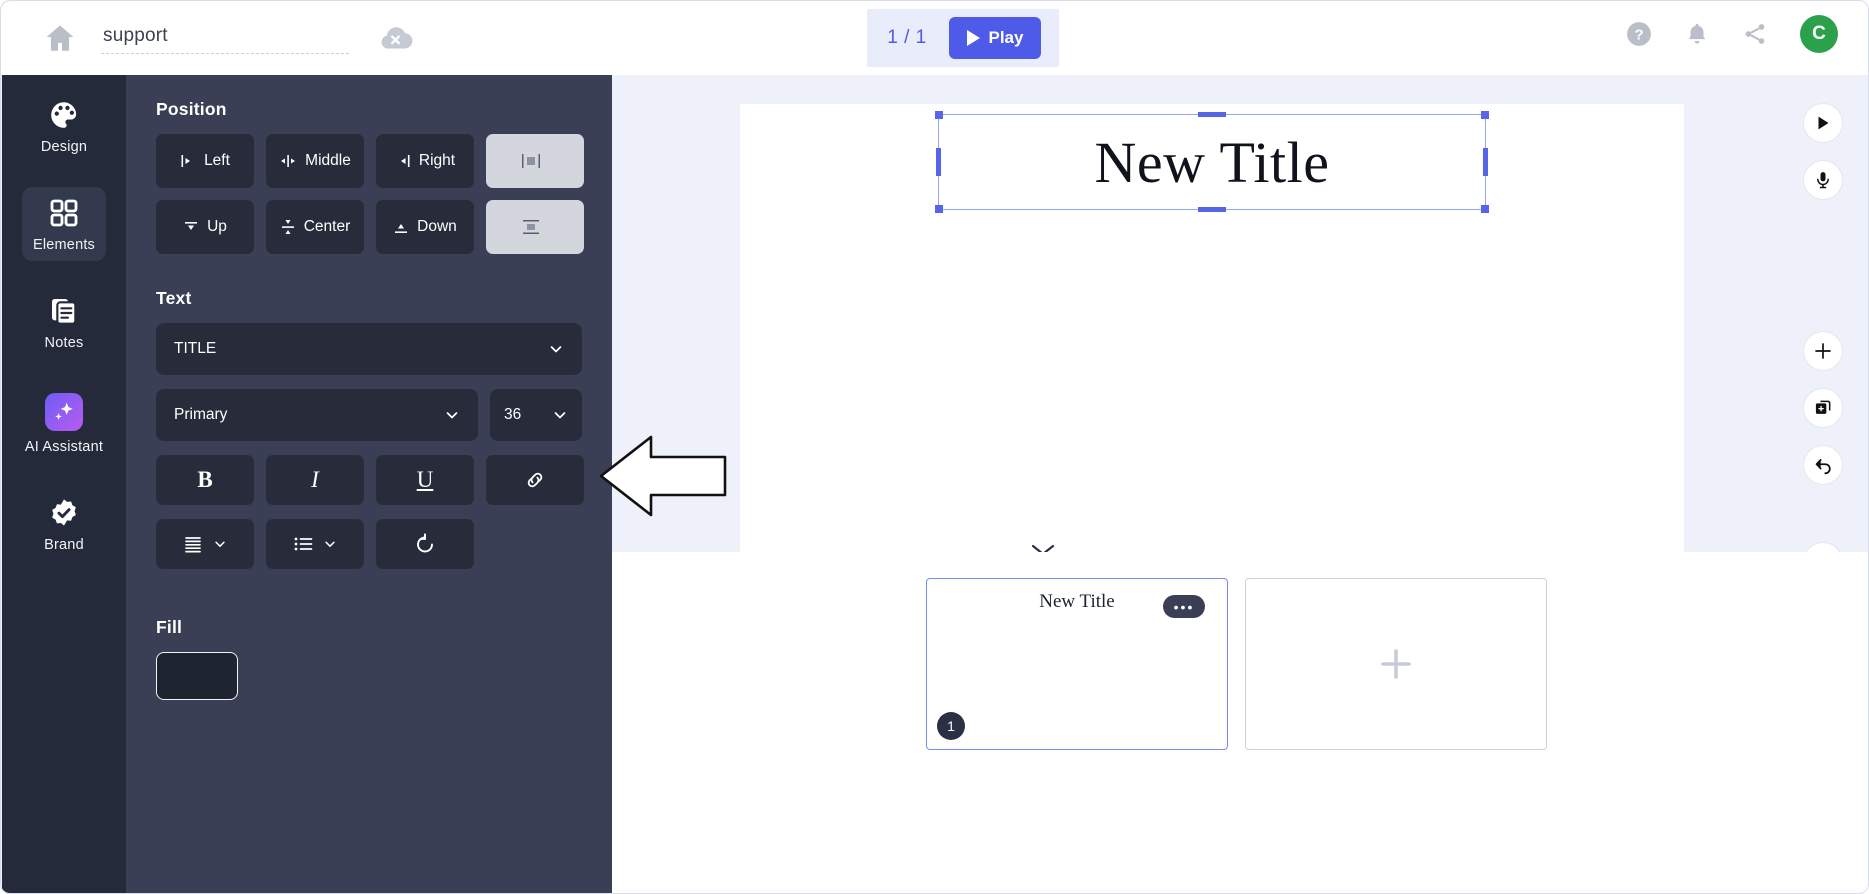  I want to click on notes-icon, so click(64, 311).